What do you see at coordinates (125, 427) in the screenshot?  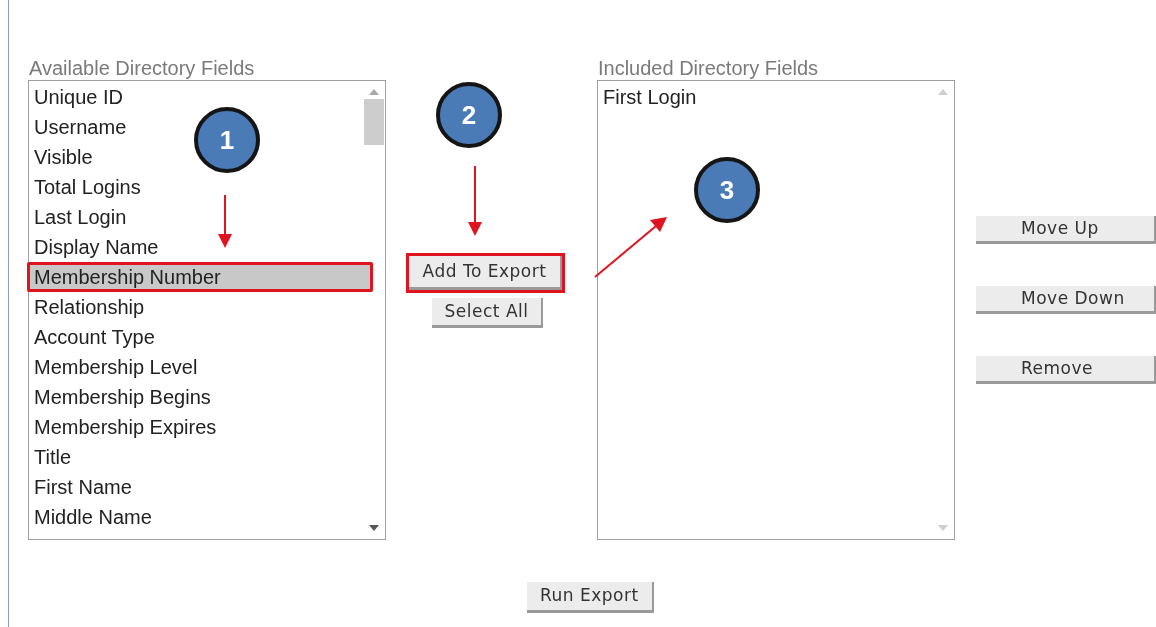 I see `list-item: Membership Expires` at bounding box center [125, 427].